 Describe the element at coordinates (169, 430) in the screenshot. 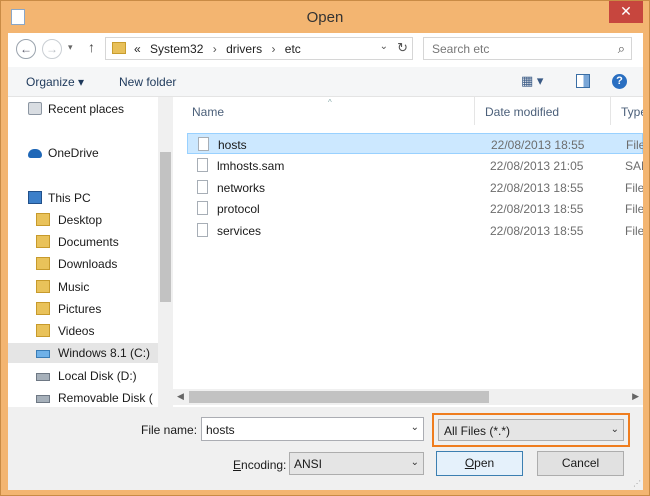

I see `file-name-label: File name:` at that location.